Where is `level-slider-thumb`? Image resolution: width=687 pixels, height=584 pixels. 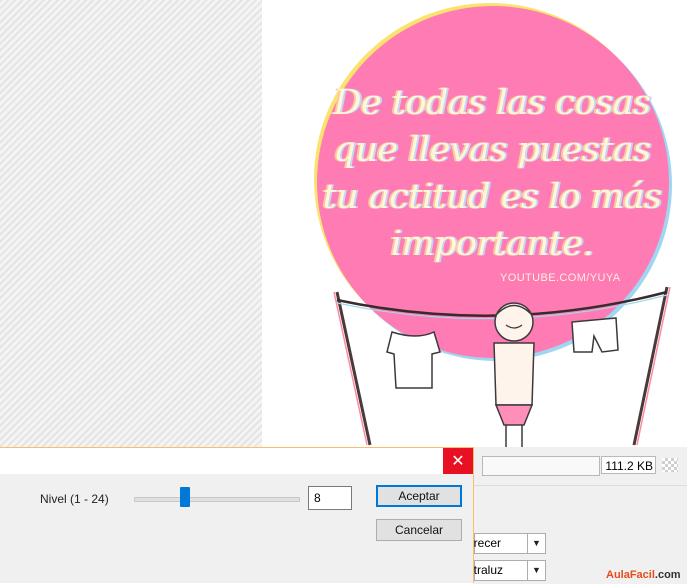
level-slider-thumb is located at coordinates (185, 497).